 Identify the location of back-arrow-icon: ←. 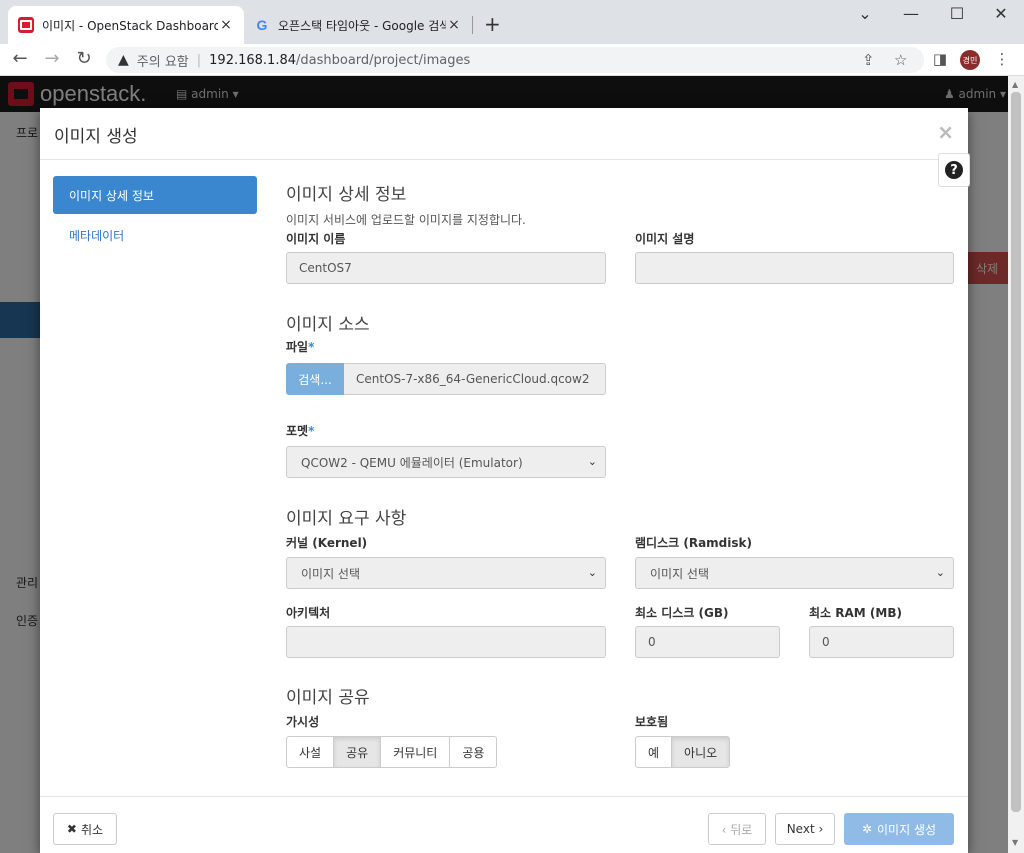
(20, 58).